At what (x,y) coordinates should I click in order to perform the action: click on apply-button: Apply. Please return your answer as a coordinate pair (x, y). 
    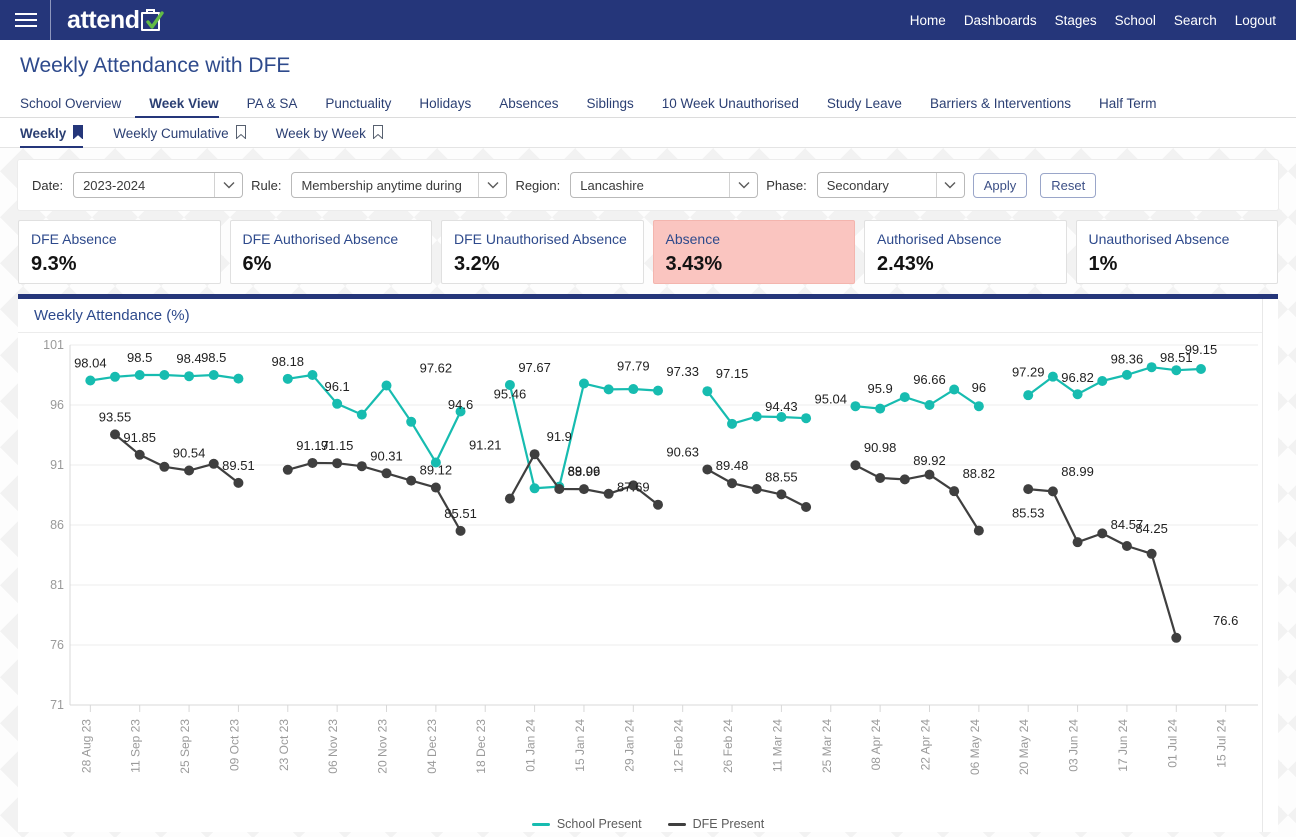
    Looking at the image, I should click on (1000, 185).